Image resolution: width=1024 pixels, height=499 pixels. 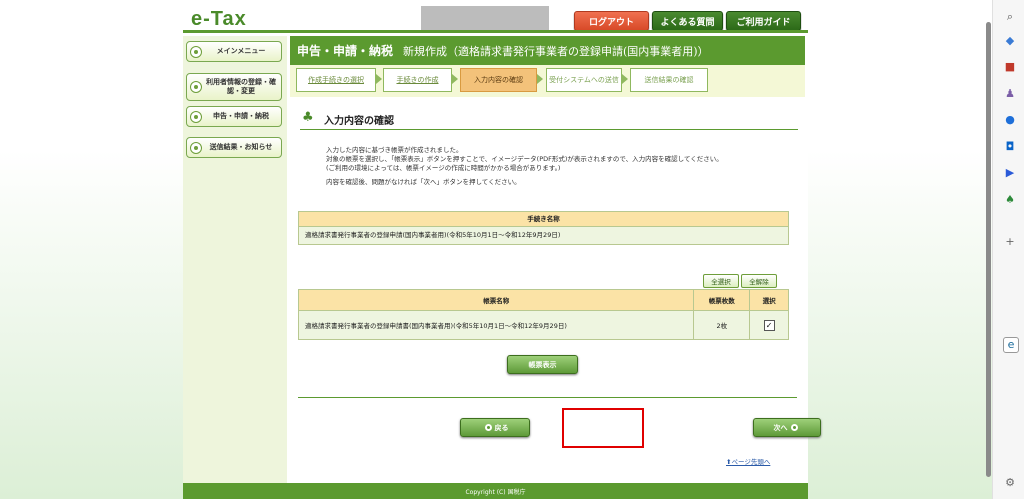 I want to click on page-top-link: ⬆ページ先頭へ, so click(x=748, y=461).